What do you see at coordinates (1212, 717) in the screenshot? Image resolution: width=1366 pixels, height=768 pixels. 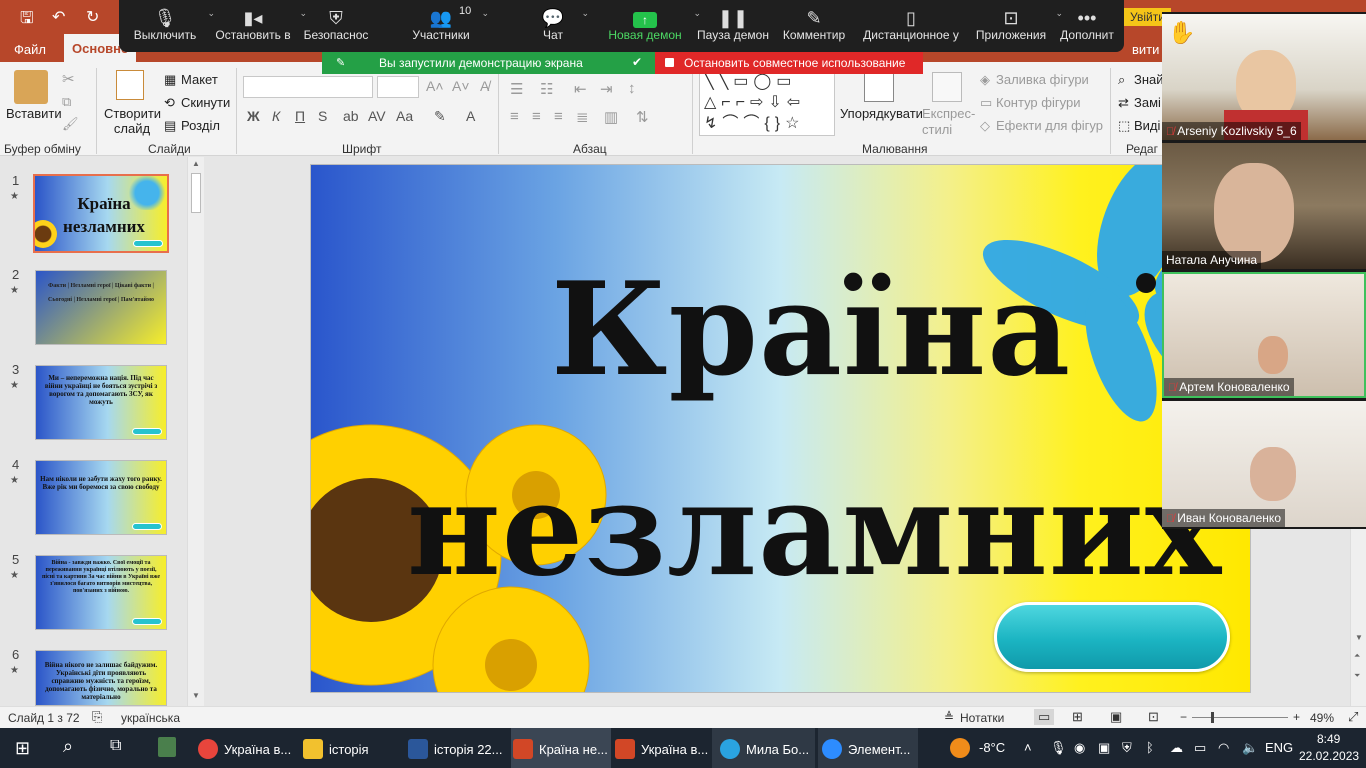 I see `zoom-slider-thumb` at bounding box center [1212, 717].